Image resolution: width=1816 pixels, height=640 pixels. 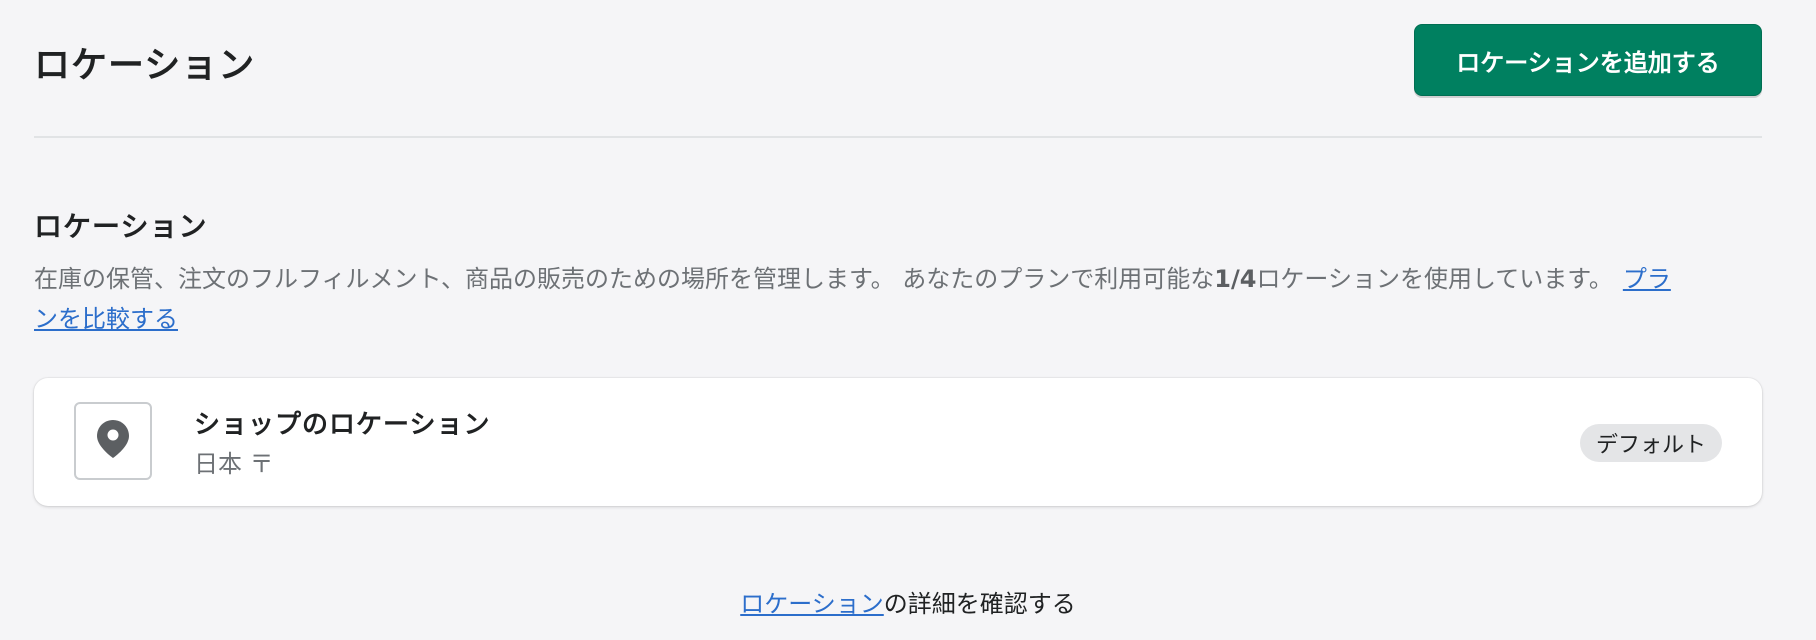 I want to click on map-pin-icon, so click(x=113, y=441).